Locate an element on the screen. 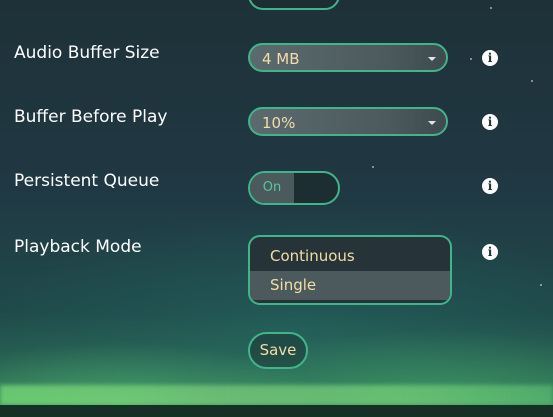 Image resolution: width=553 pixels, height=417 pixels. aurora-glow is located at coordinates (276, 395).